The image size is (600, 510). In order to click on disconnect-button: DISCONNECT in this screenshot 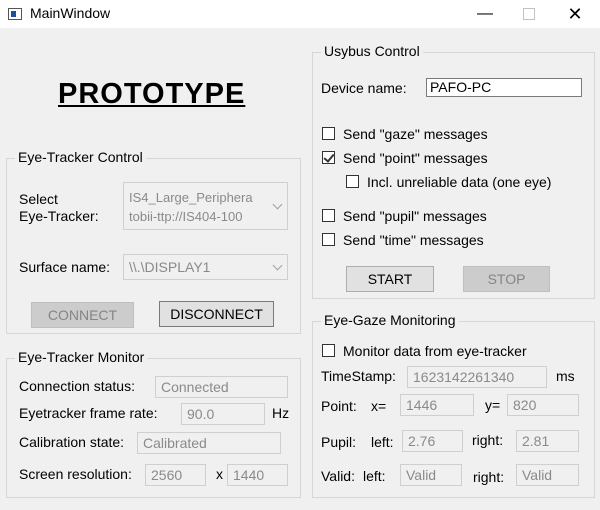, I will do `click(216, 314)`.